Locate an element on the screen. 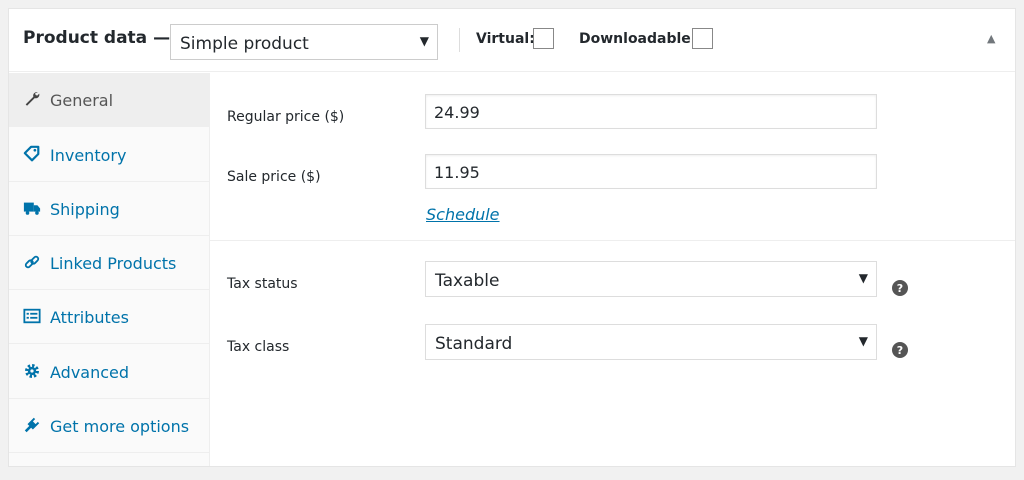 Image resolution: width=1024 pixels, height=480 pixels. tax-class-select: Standard ▼ is located at coordinates (651, 342).